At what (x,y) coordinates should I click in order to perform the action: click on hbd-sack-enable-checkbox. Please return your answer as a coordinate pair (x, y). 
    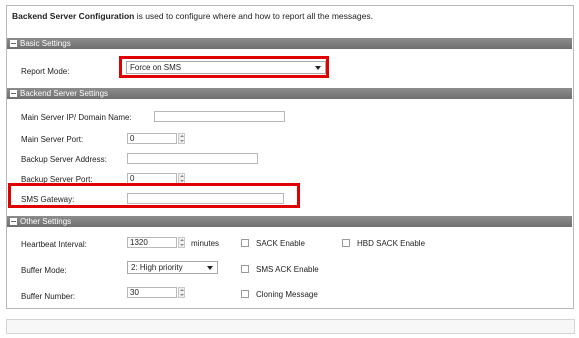
    Looking at the image, I should click on (346, 243).